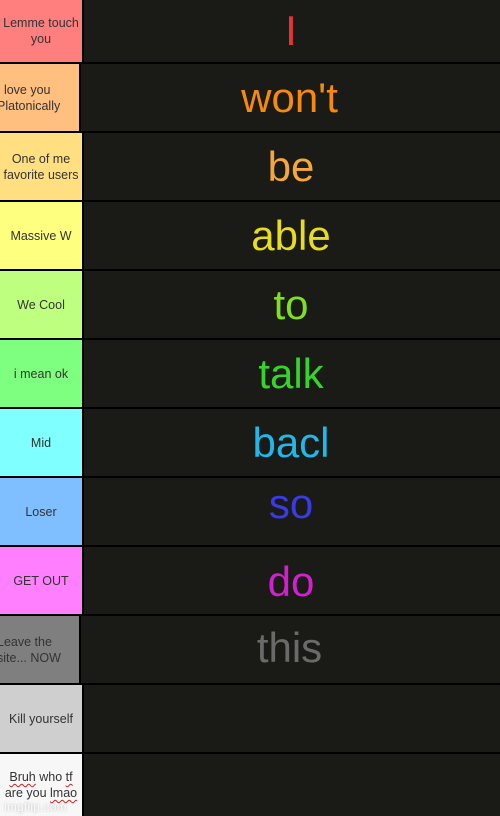  What do you see at coordinates (41, 174) in the screenshot?
I see `tier-label-line: favorite users` at bounding box center [41, 174].